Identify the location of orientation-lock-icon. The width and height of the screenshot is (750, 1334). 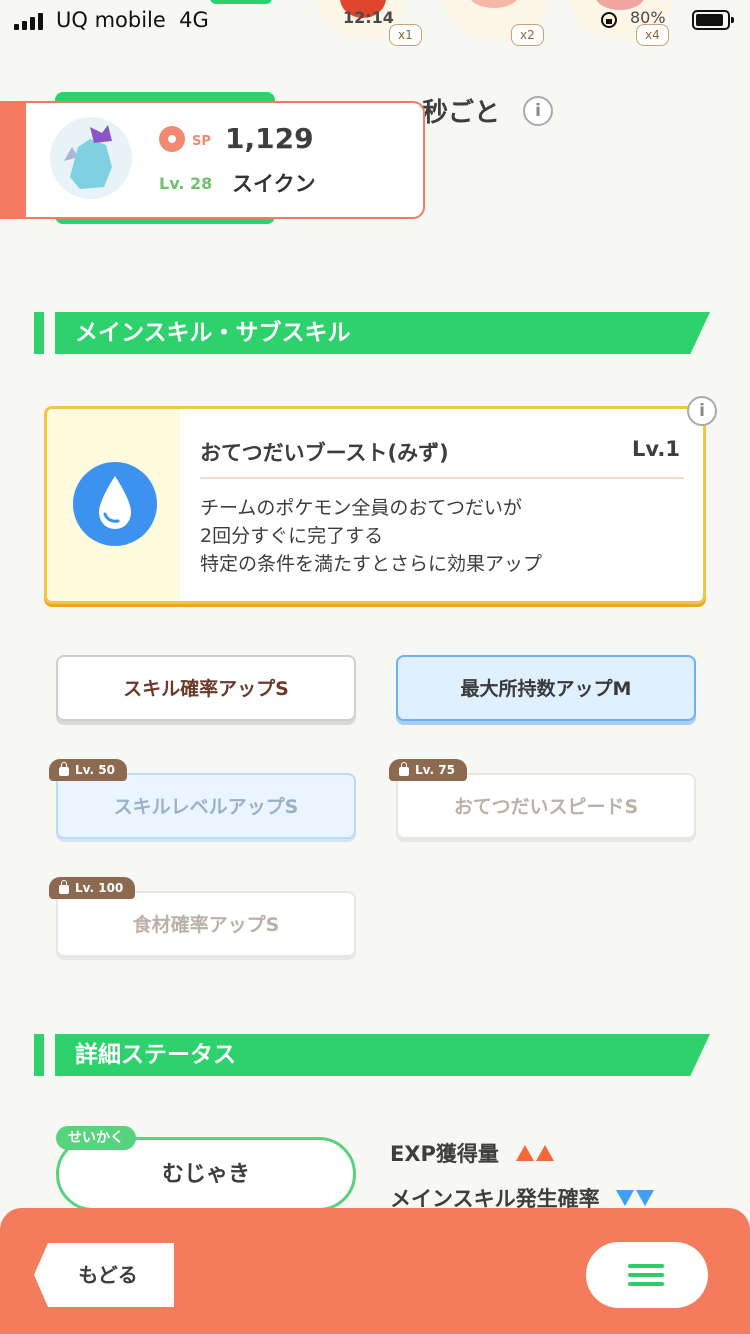
(609, 20).